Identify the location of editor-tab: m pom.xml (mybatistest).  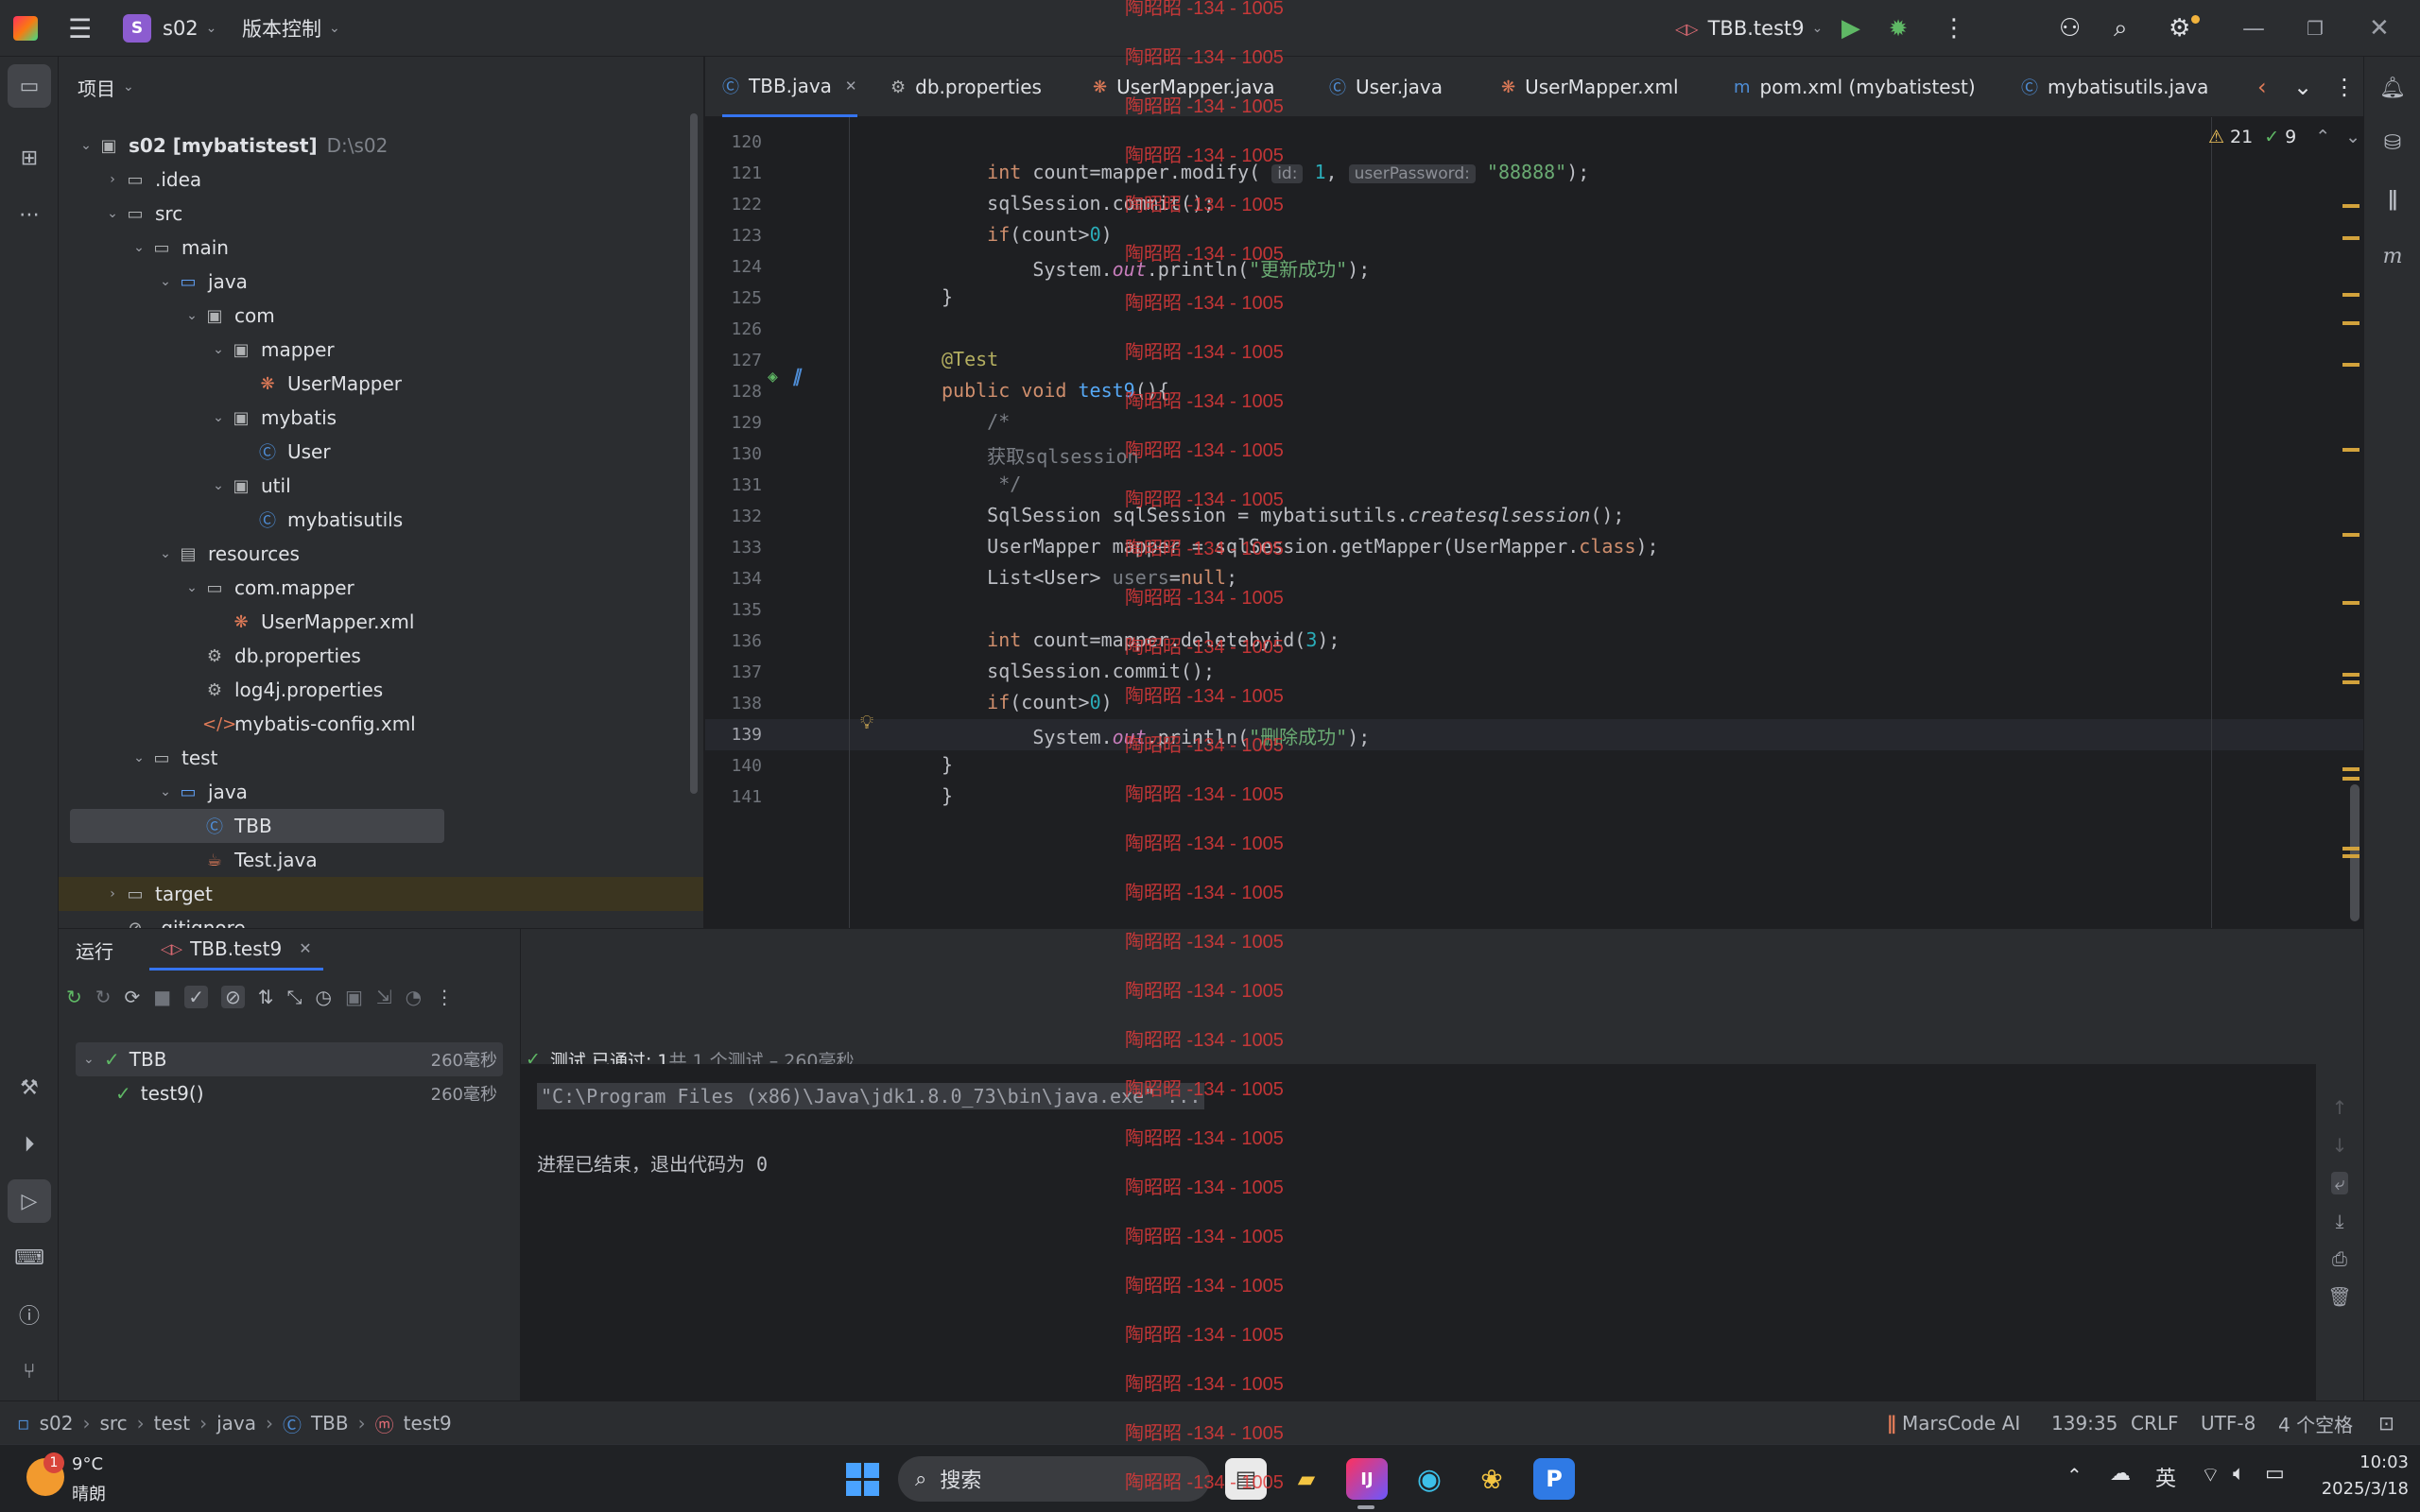
(1855, 87).